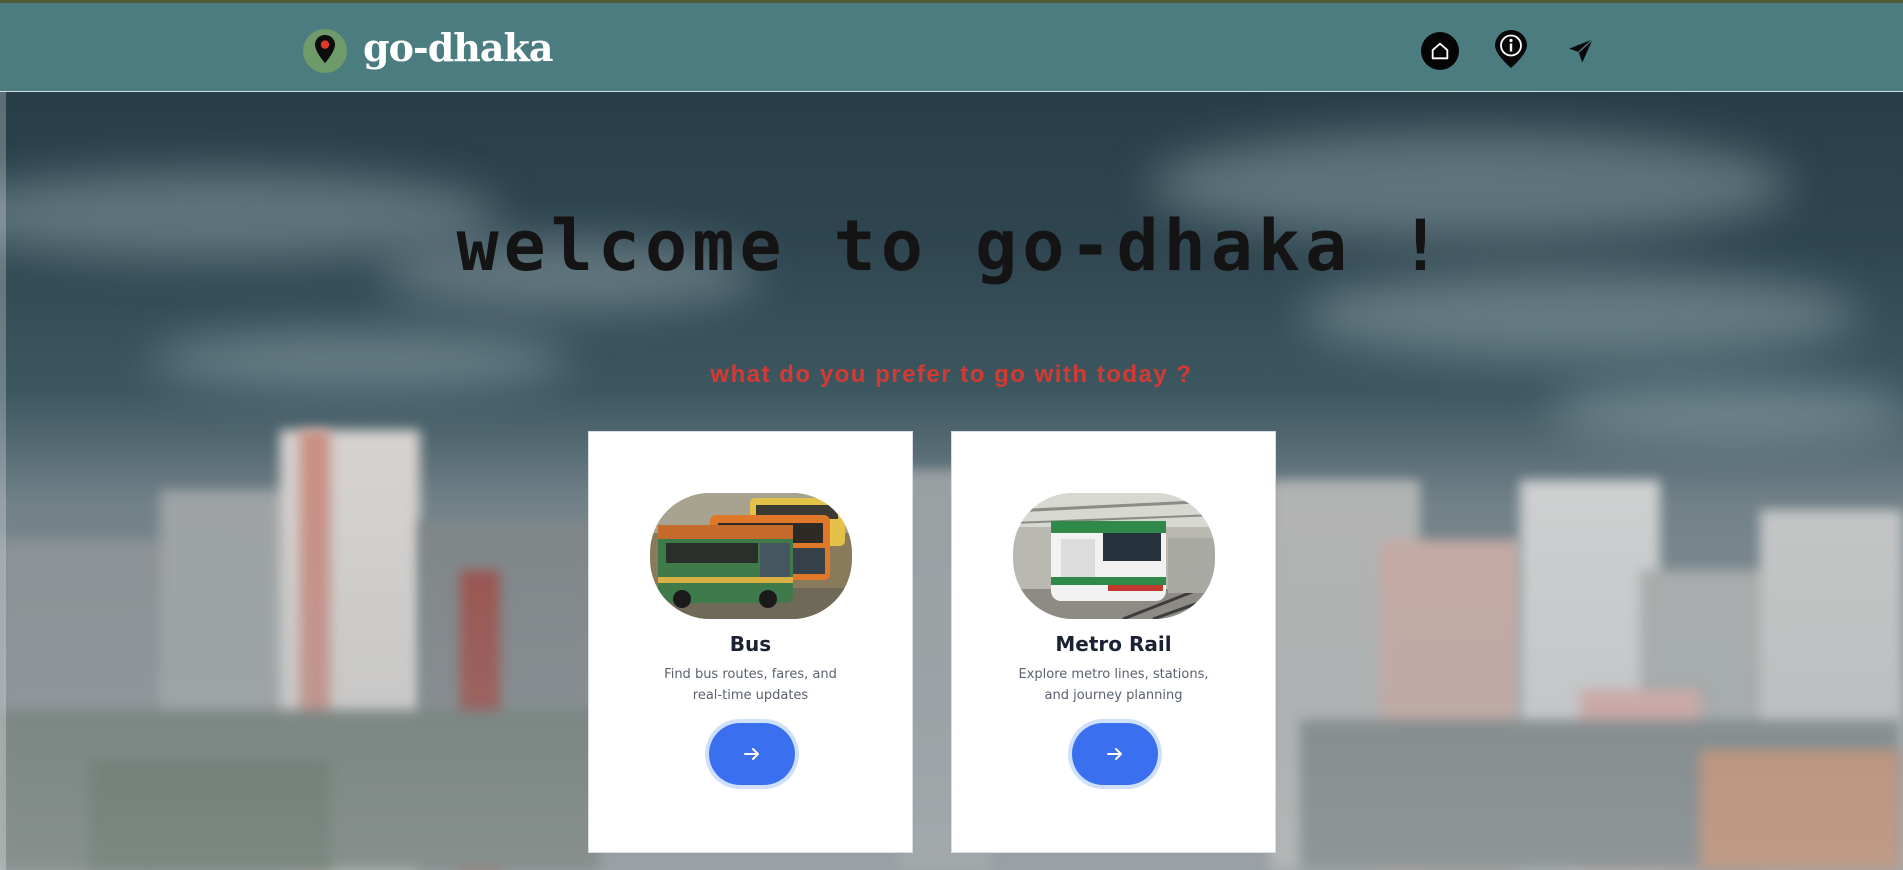  I want to click on logo, so click(325, 51).